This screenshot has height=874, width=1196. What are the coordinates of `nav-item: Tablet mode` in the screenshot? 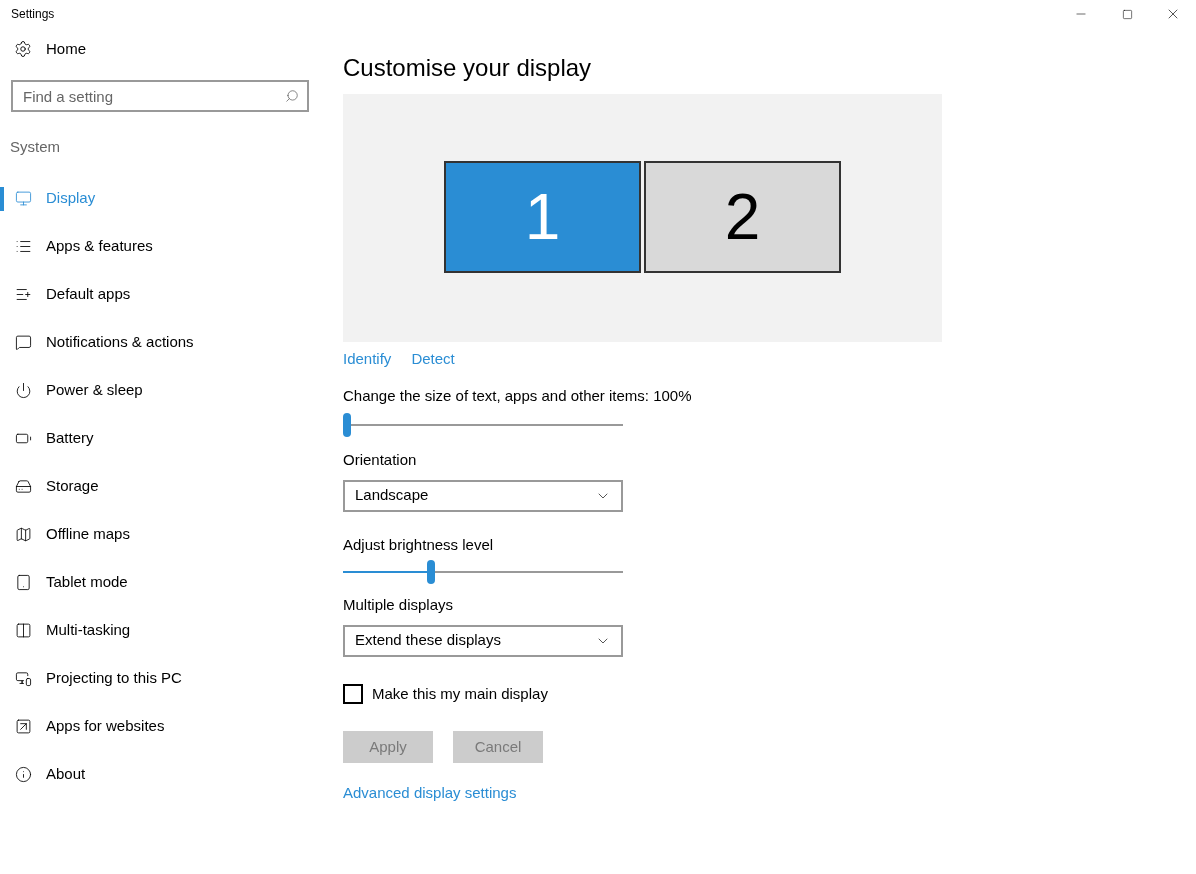 It's located at (64, 582).